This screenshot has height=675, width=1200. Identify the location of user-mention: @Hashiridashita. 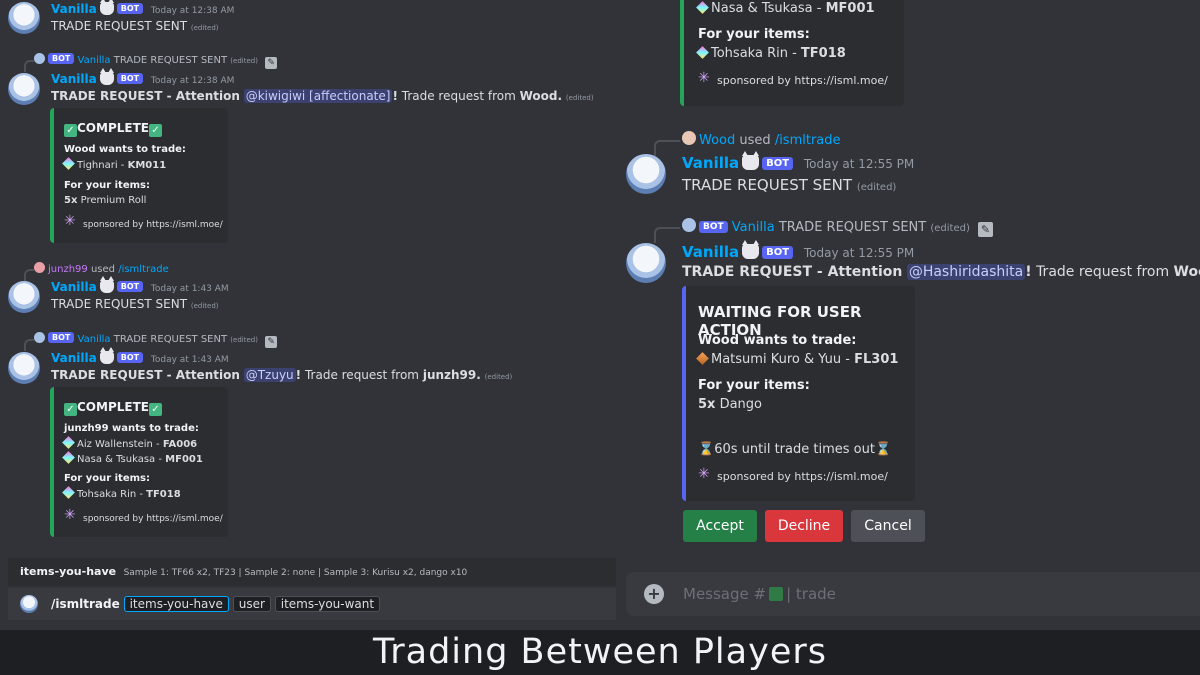
(966, 272).